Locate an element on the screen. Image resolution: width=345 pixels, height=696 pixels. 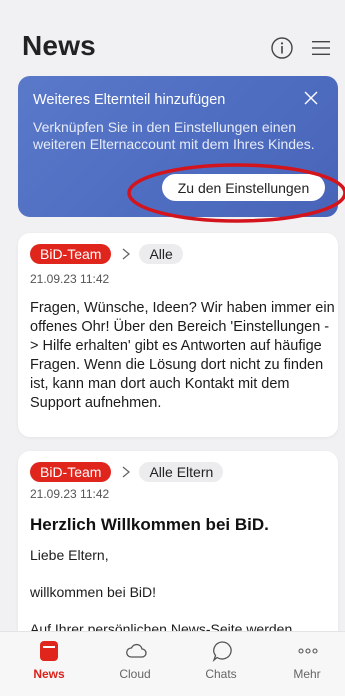
post-tags: BiD-Team Alle Eltern is located at coordinates (127, 472).